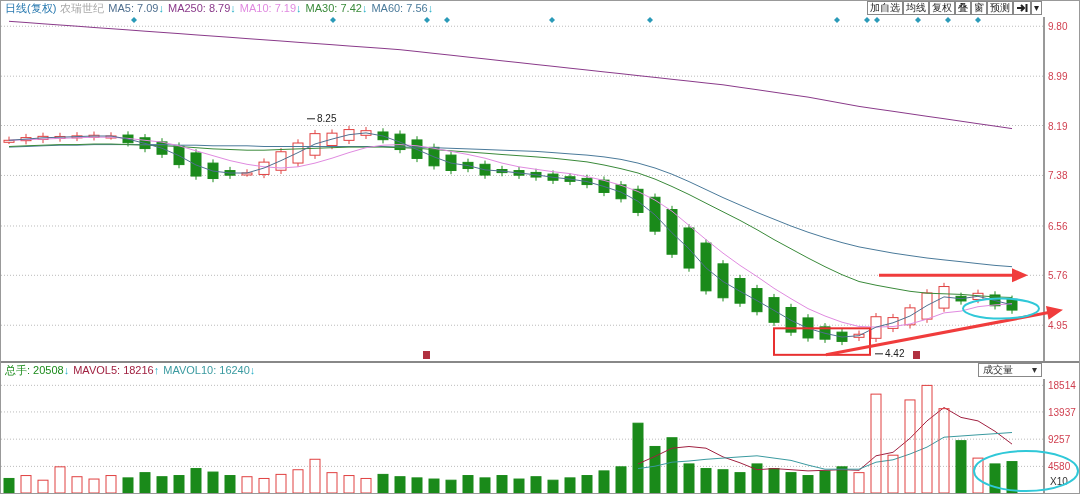 The width and height of the screenshot is (1080, 494). What do you see at coordinates (895, 353) in the screenshot?
I see `price-label: 4.42` at bounding box center [895, 353].